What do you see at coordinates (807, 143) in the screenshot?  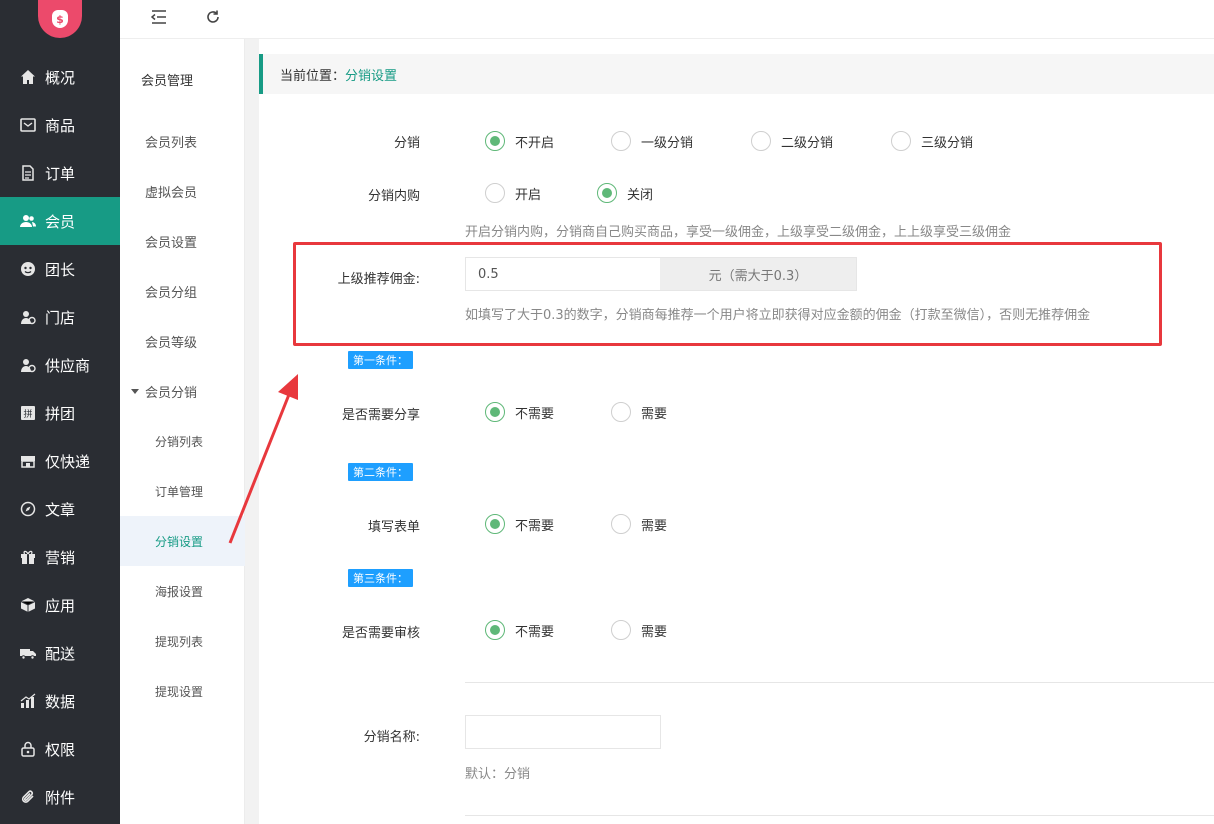 I see `radio-label: 二级分销` at bounding box center [807, 143].